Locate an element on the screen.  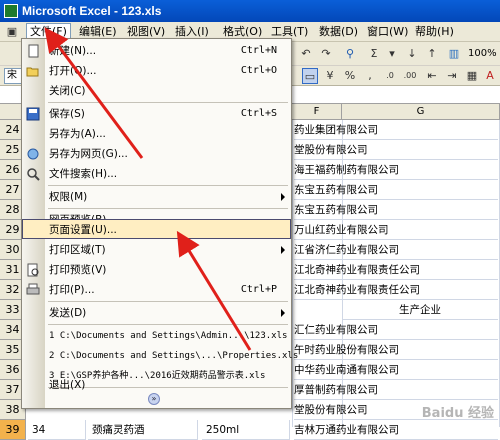
arrow-to-page-setup is located at coordinates (214, 290).